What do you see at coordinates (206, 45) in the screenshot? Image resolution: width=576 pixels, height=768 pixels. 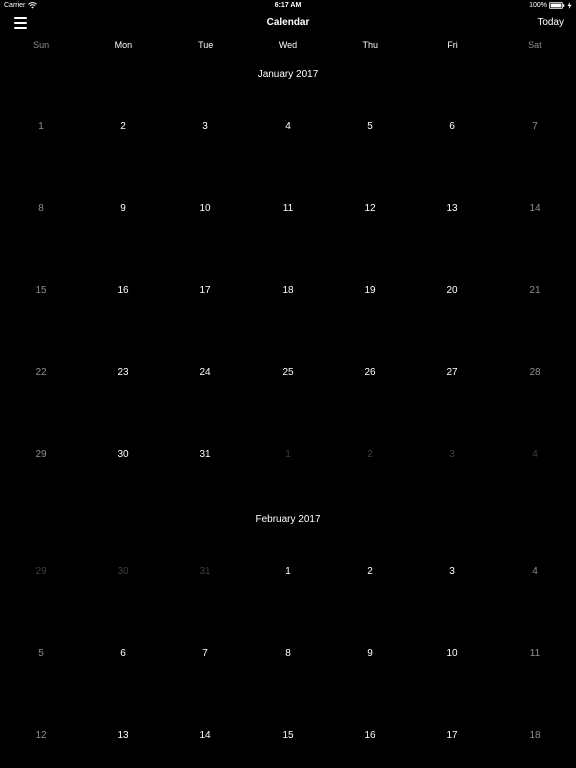 I see `weekday-label: Tue` at bounding box center [206, 45].